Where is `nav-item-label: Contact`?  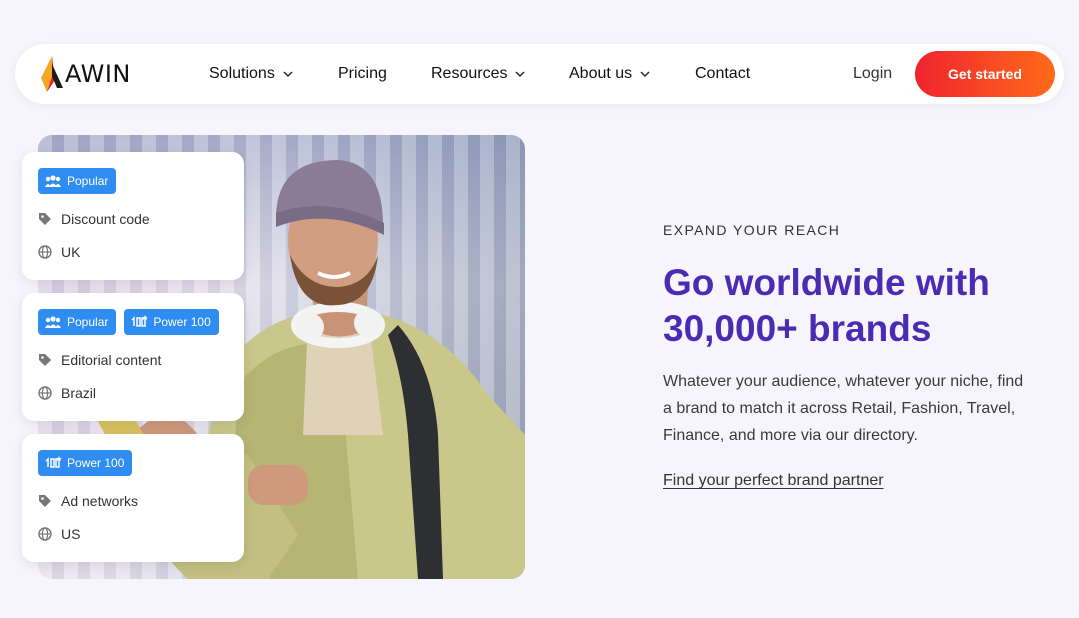 nav-item-label: Contact is located at coordinates (723, 73).